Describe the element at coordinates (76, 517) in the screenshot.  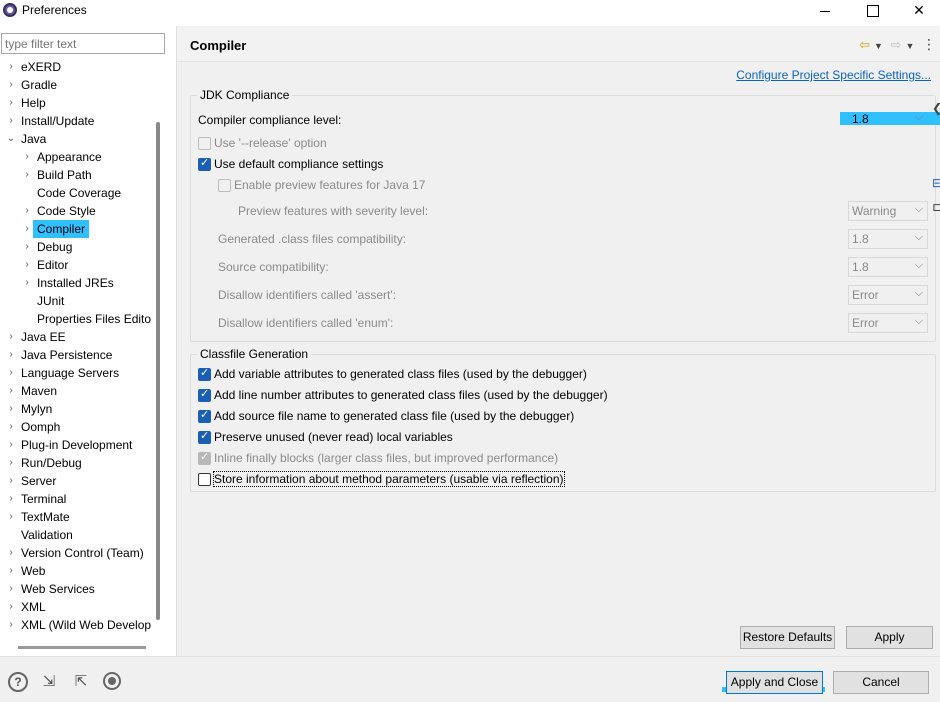
I see `tree-item: › TextMate` at that location.